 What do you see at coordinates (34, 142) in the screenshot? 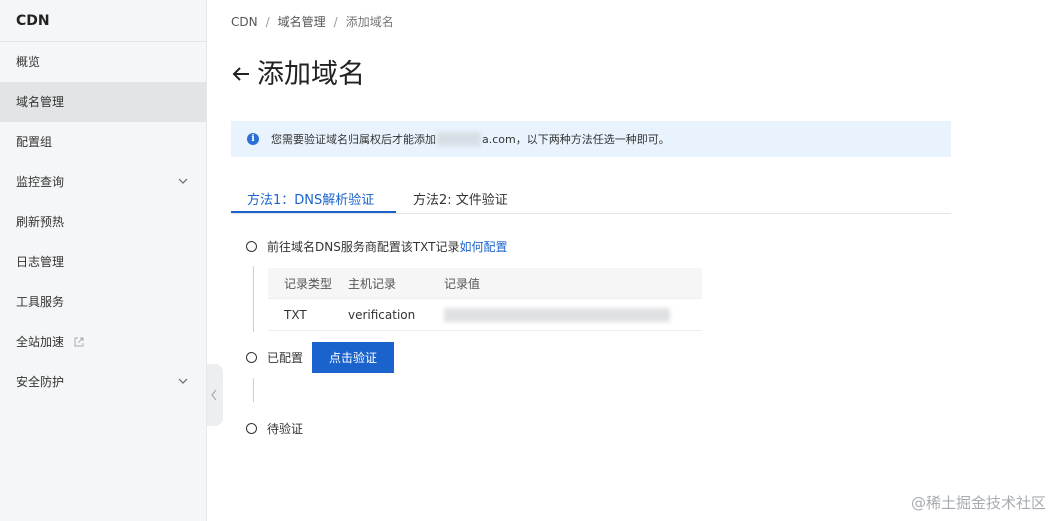
I see `sidebar-item-label: 配置组` at bounding box center [34, 142].